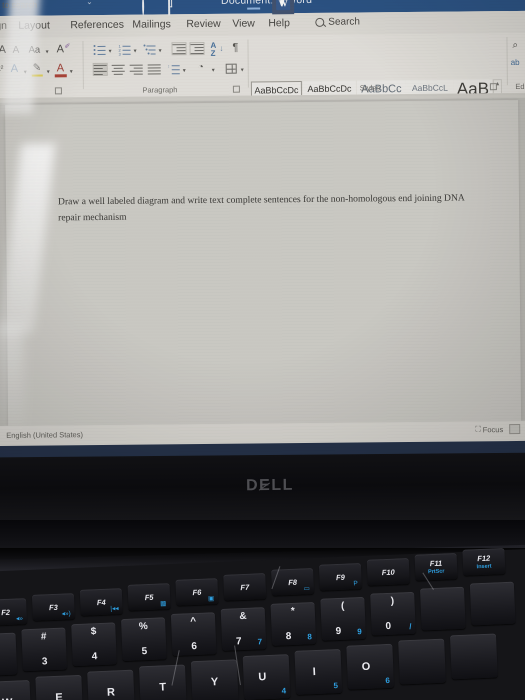 This screenshot has width=525, height=700. Describe the element at coordinates (342, 606) in the screenshot. I see `key-9-top: (` at that location.